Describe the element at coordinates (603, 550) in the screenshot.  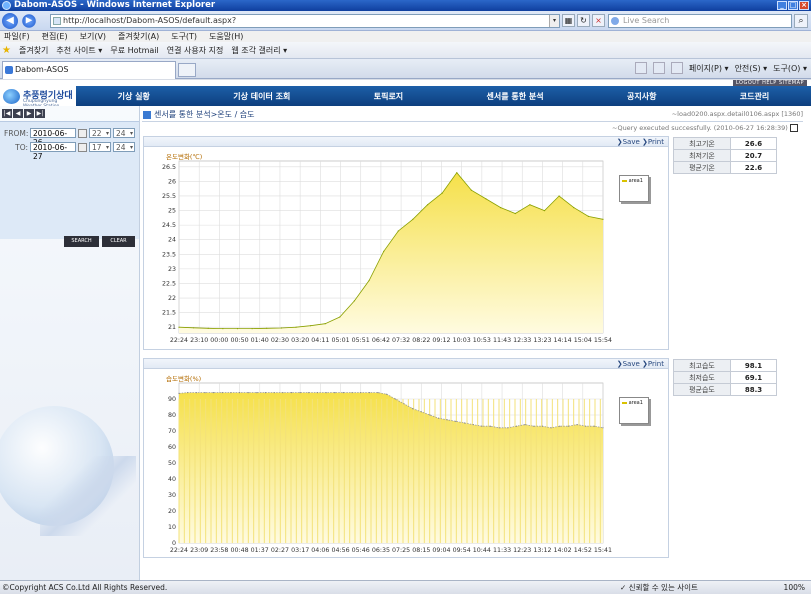
I see `x-tick-label: 15:41` at that location.